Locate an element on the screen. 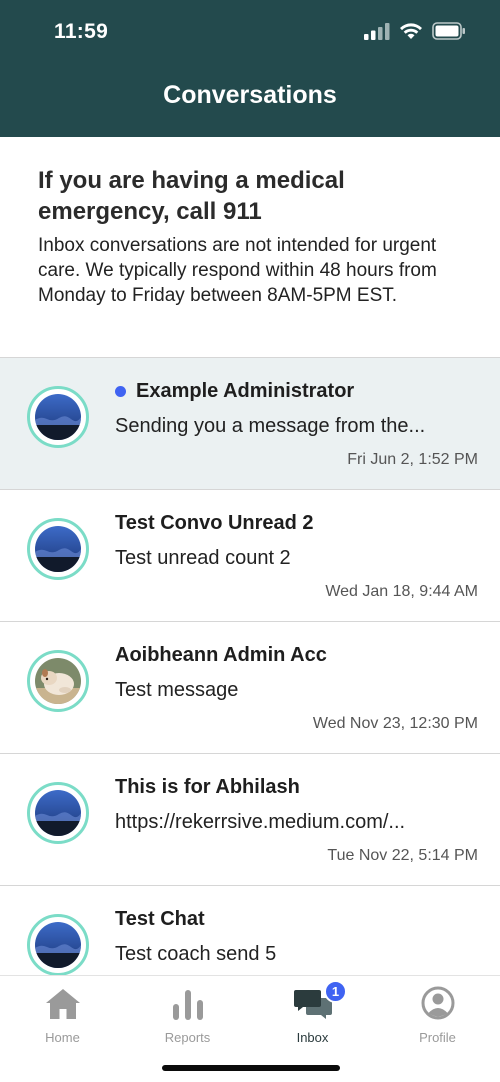  tab-home-label: Home is located at coordinates (62, 1037).